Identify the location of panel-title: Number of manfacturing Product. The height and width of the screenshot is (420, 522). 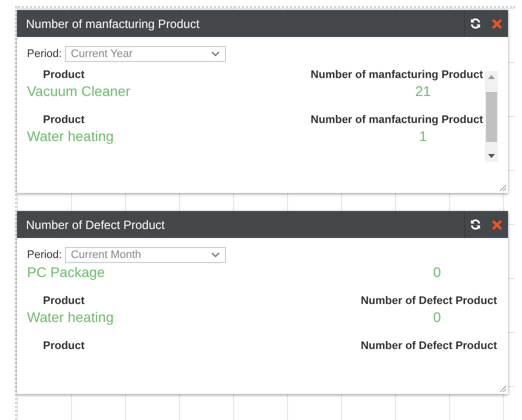
(113, 24).